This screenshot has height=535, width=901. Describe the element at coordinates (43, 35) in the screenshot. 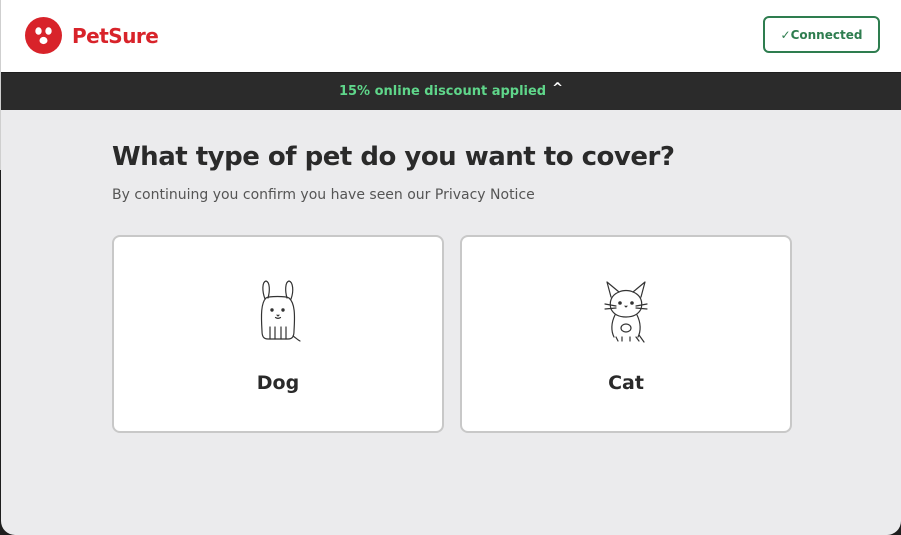

I see `paw-face-icon` at that location.